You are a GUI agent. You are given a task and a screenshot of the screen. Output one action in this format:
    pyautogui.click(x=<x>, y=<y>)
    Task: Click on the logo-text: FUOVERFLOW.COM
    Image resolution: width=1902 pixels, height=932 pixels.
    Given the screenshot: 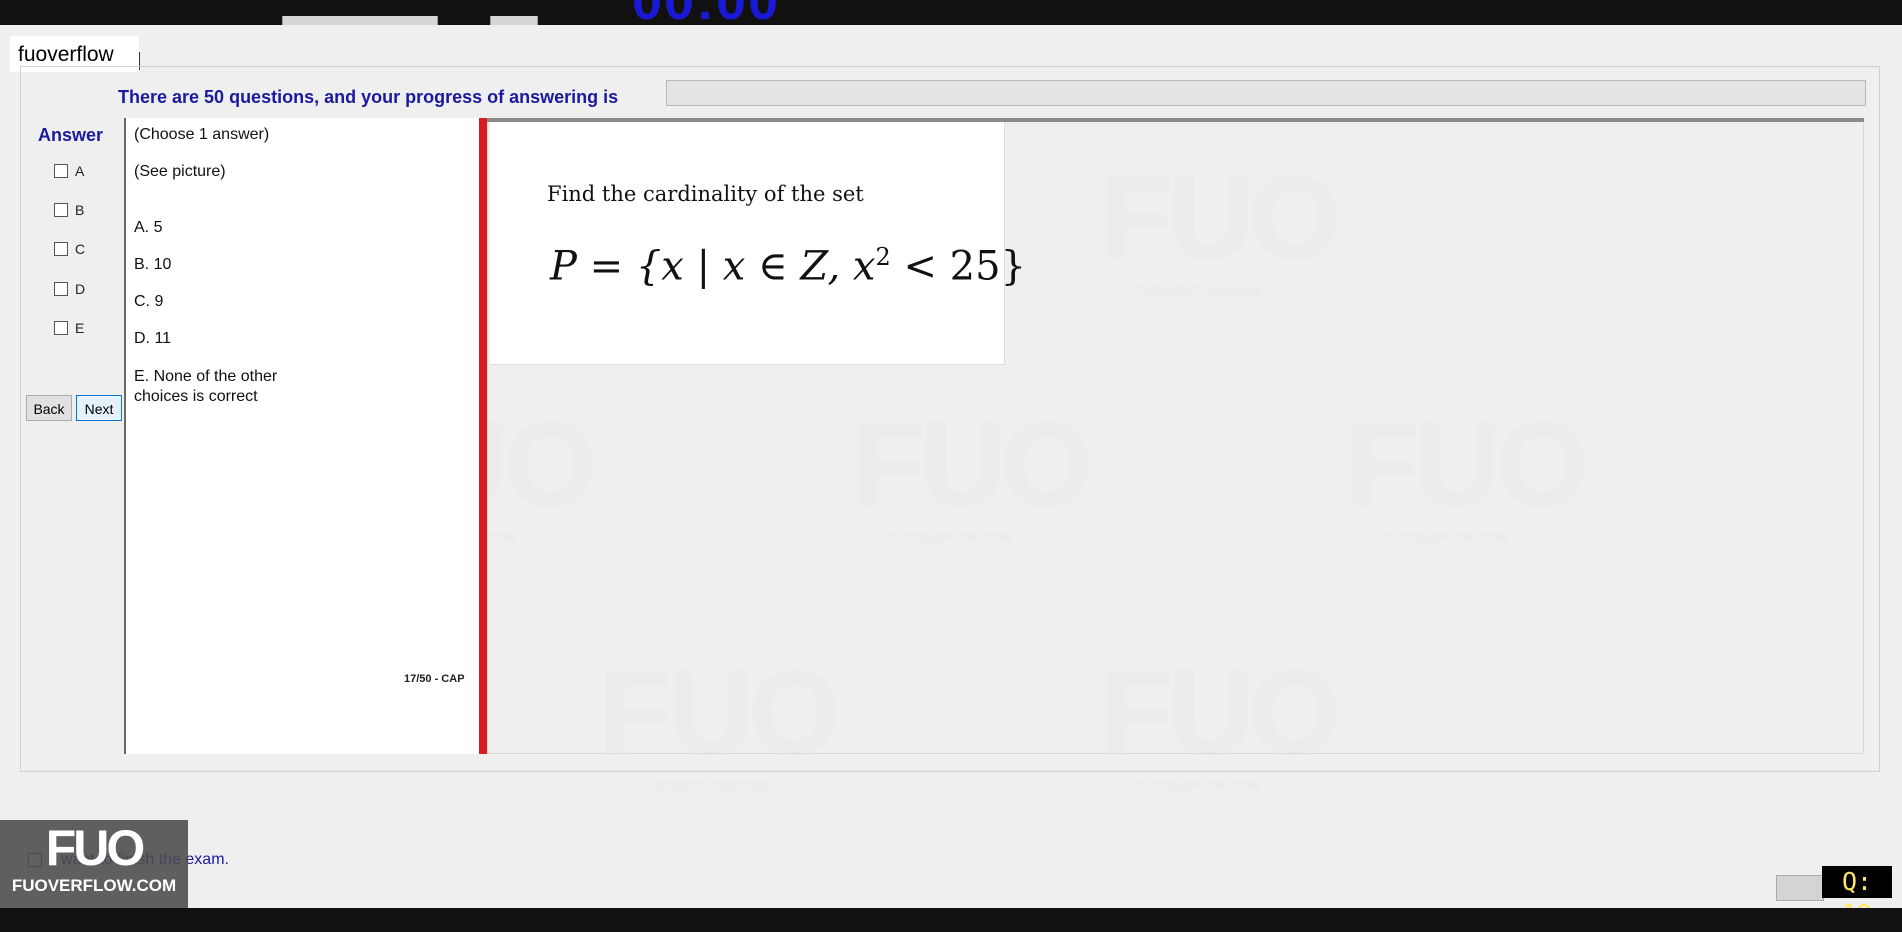 What is the action you would take?
    pyautogui.click(x=94, y=885)
    